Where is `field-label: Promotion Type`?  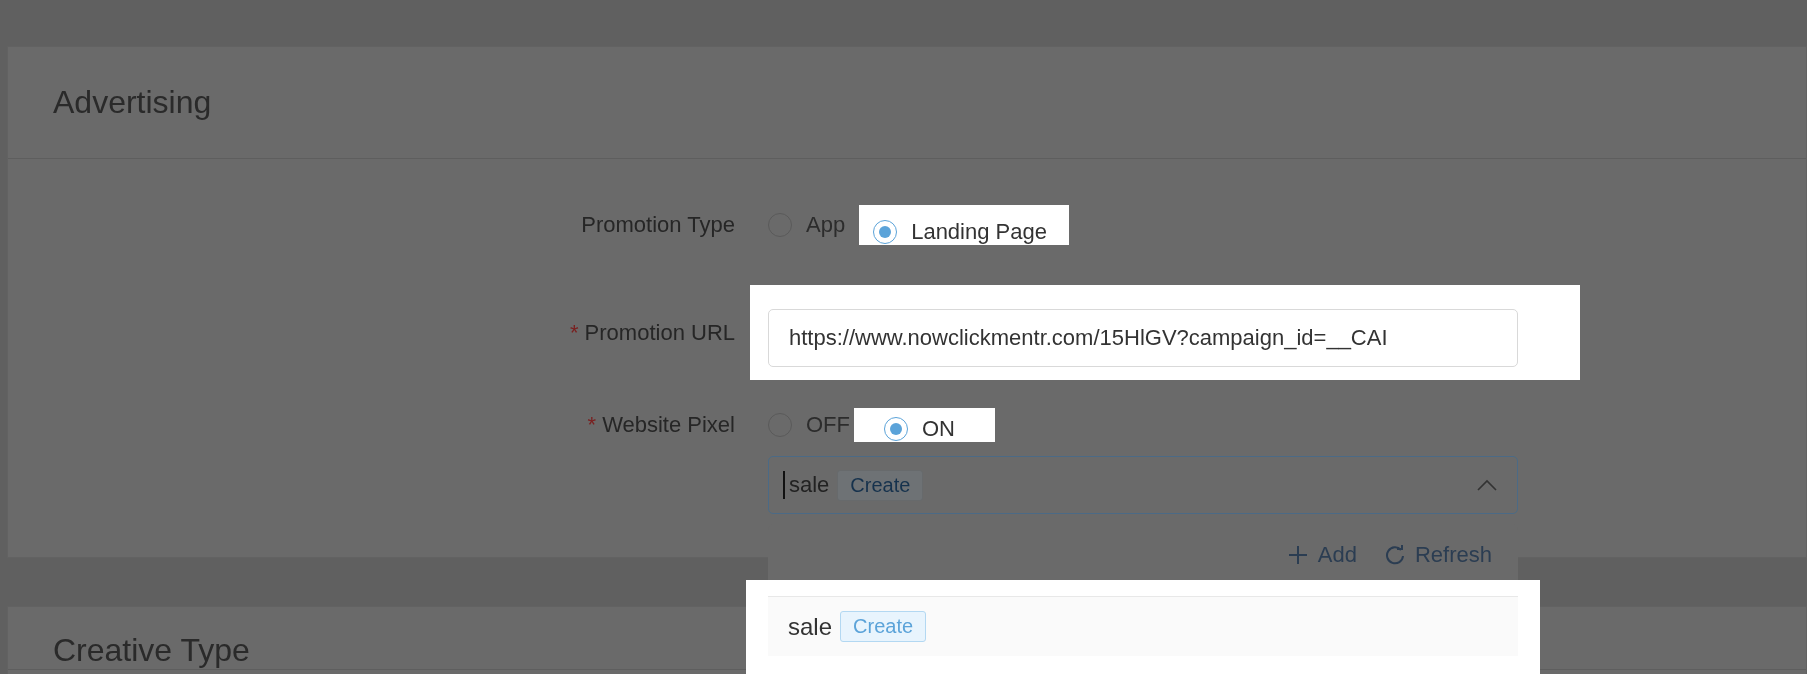 field-label: Promotion Type is located at coordinates (657, 225).